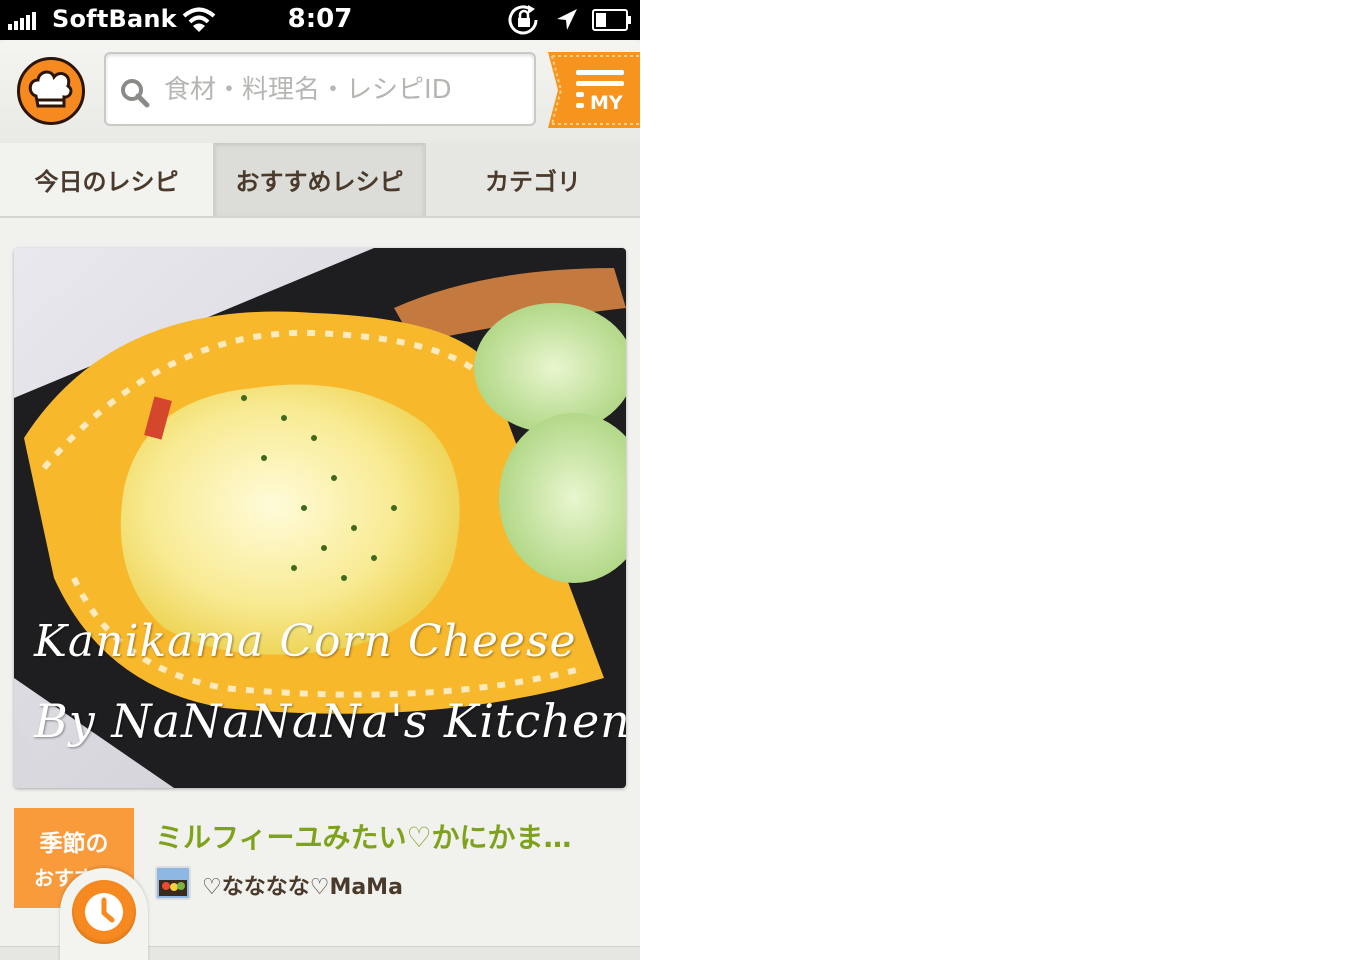 This screenshot has width=1350, height=960. Describe the element at coordinates (305, 641) in the screenshot. I see `photo-caption-line1: Kanikama Corn Cheese` at that location.